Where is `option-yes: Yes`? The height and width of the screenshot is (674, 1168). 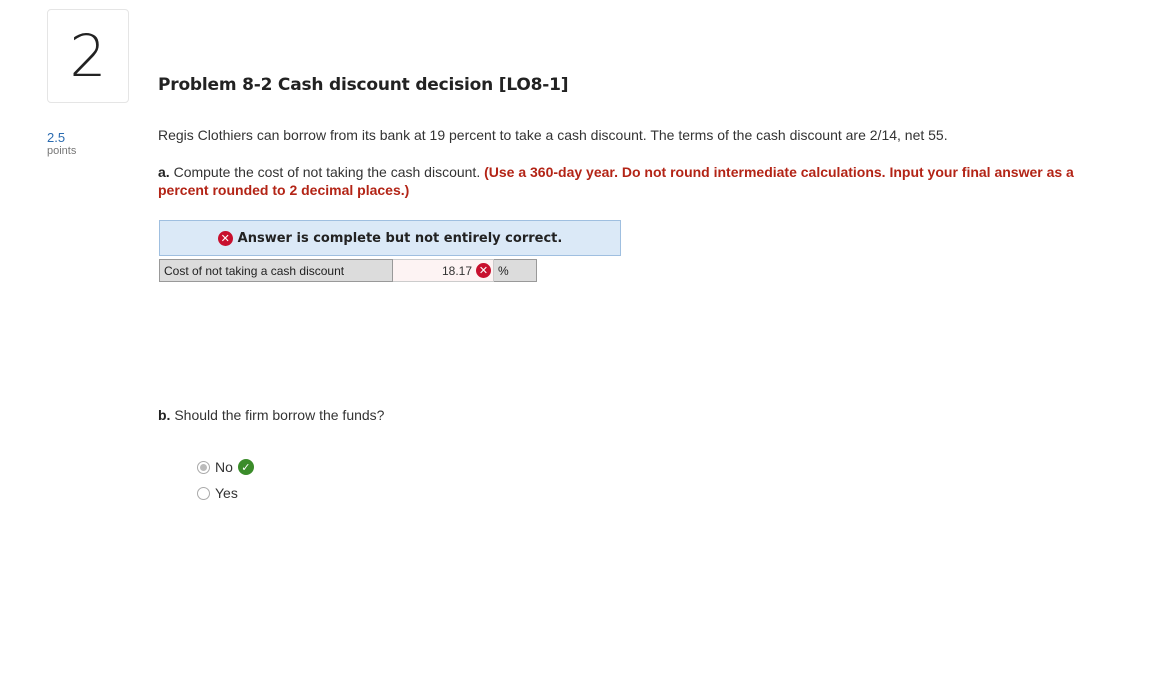 option-yes: Yes is located at coordinates (217, 493).